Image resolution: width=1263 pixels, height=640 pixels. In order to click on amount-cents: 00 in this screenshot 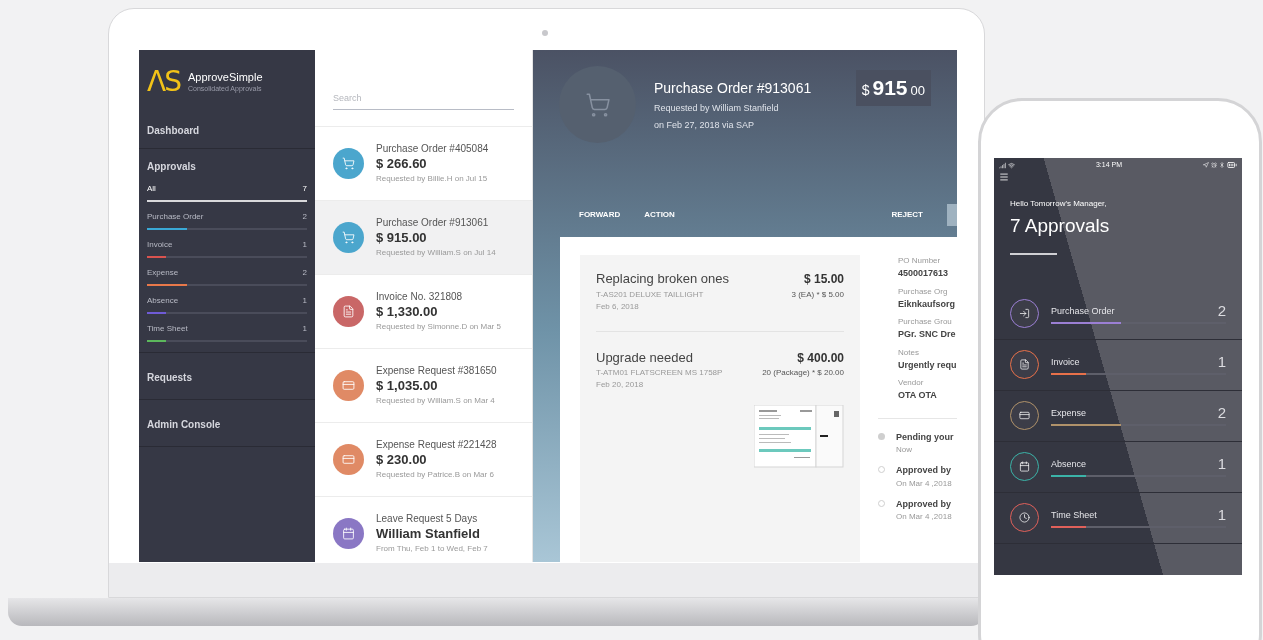, I will do `click(917, 91)`.